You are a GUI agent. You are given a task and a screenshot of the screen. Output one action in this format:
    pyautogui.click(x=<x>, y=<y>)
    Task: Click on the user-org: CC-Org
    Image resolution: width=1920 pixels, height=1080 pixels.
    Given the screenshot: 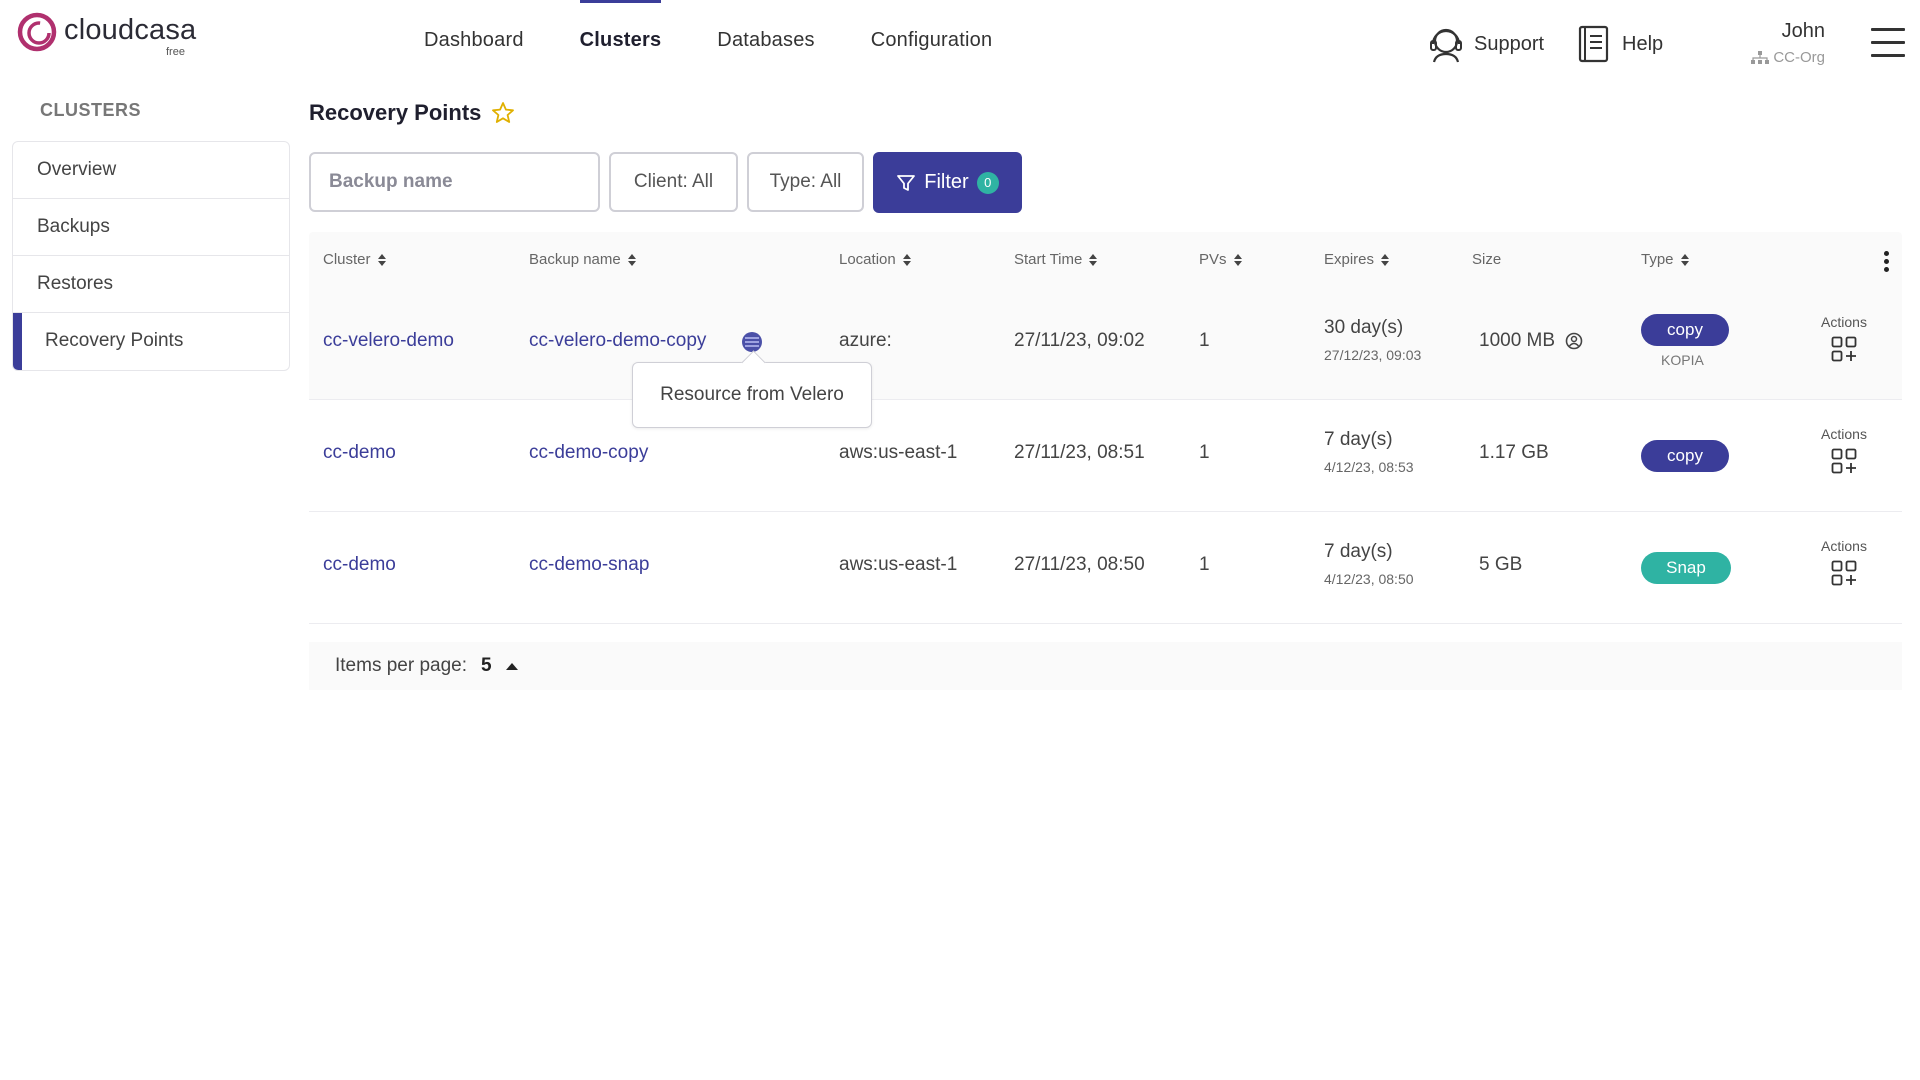 What is the action you would take?
    pyautogui.click(x=1788, y=57)
    